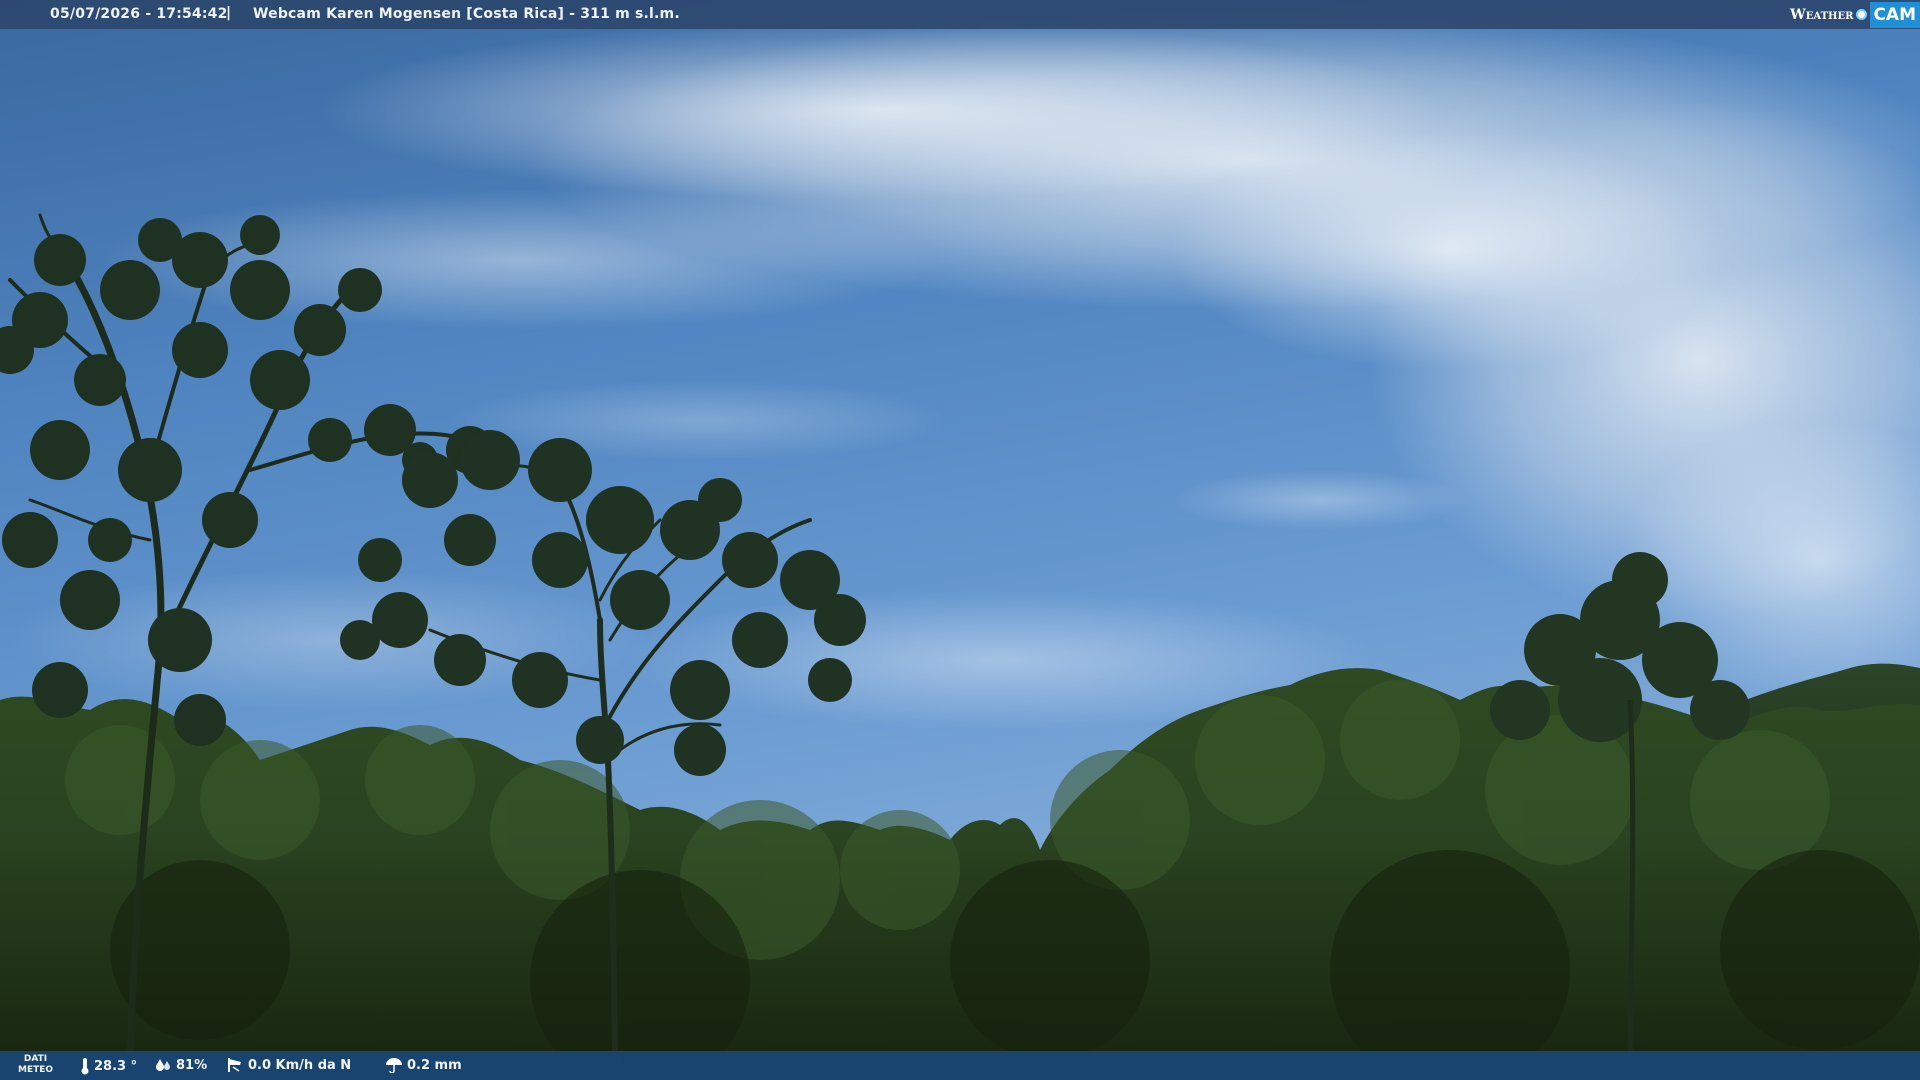  What do you see at coordinates (192, 1065) in the screenshot?
I see `humidity-value: 81%` at bounding box center [192, 1065].